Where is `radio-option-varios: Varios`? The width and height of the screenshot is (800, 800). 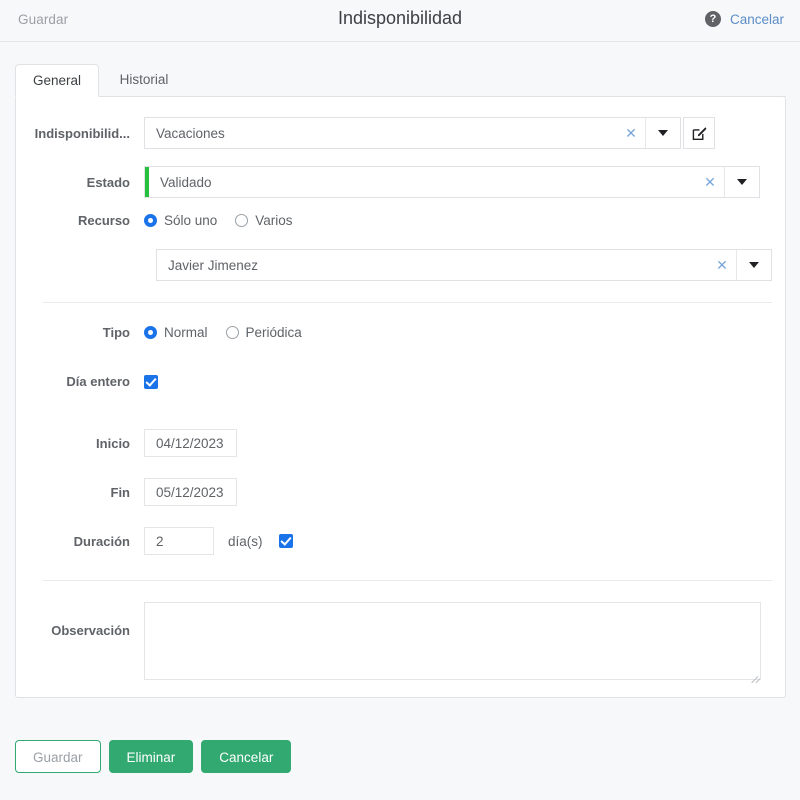
radio-option-varios: Varios is located at coordinates (264, 220).